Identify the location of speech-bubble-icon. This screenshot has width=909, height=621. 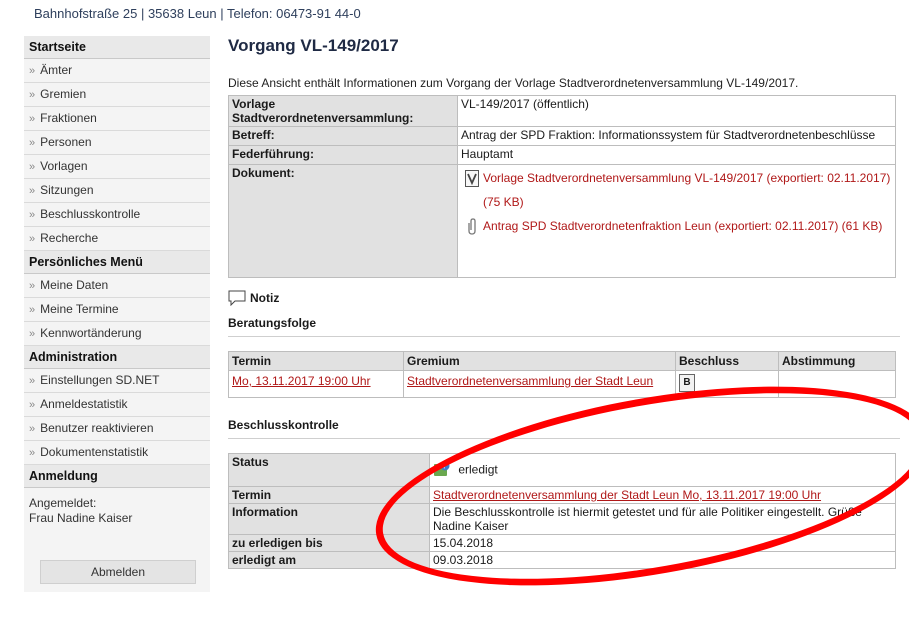
(237, 298).